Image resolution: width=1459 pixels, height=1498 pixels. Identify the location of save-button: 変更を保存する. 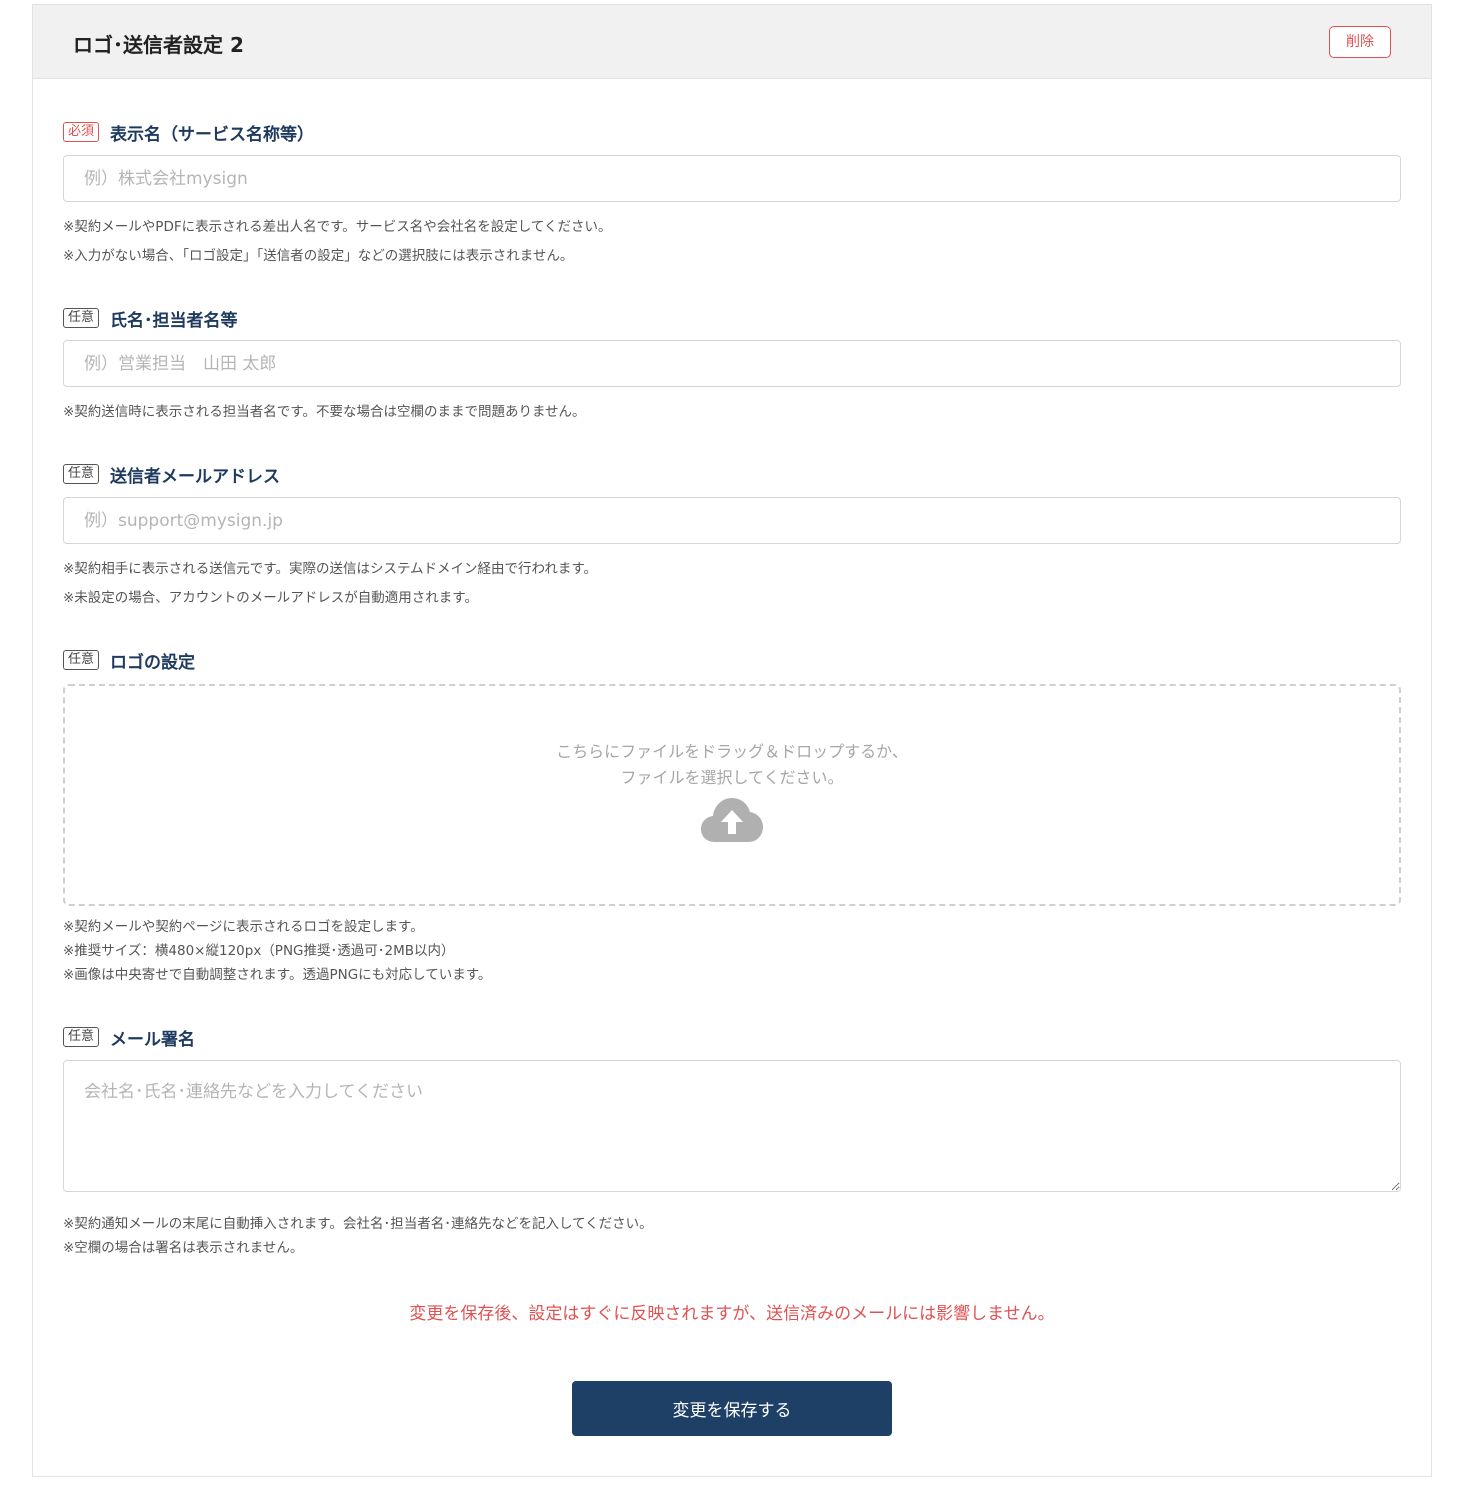
(732, 1408).